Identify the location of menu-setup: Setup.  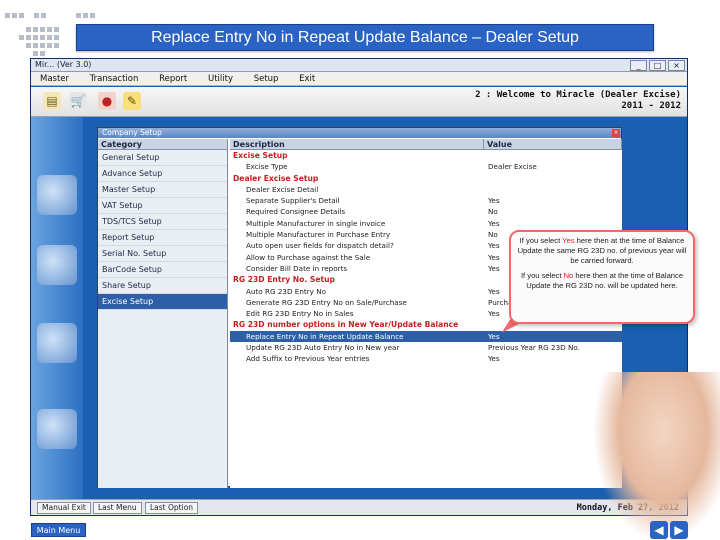
(266, 79).